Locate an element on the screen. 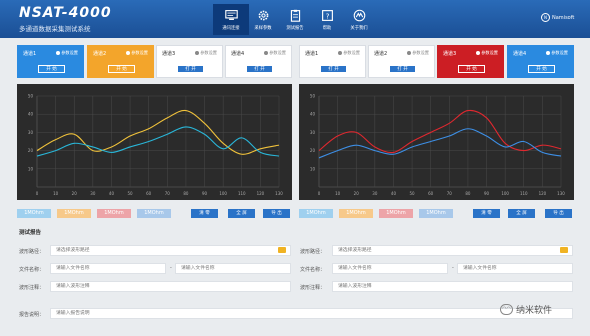 This screenshot has height=336, width=590. nav-report: 测试报告 is located at coordinates (295, 19).